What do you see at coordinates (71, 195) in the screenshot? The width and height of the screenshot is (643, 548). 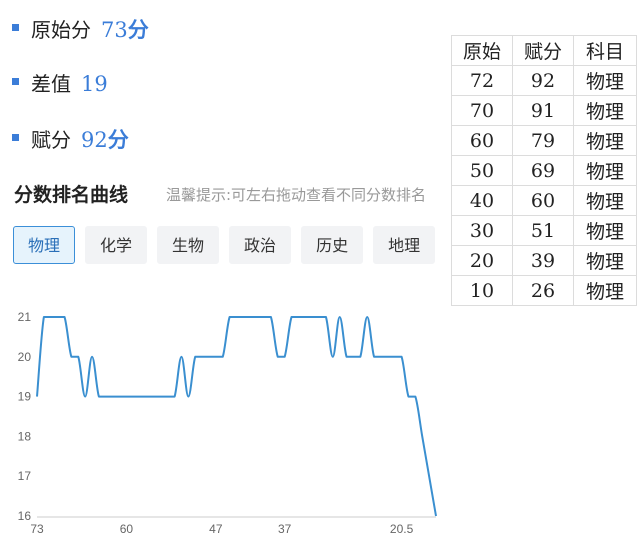 I see `section-title: 分数排名曲线` at bounding box center [71, 195].